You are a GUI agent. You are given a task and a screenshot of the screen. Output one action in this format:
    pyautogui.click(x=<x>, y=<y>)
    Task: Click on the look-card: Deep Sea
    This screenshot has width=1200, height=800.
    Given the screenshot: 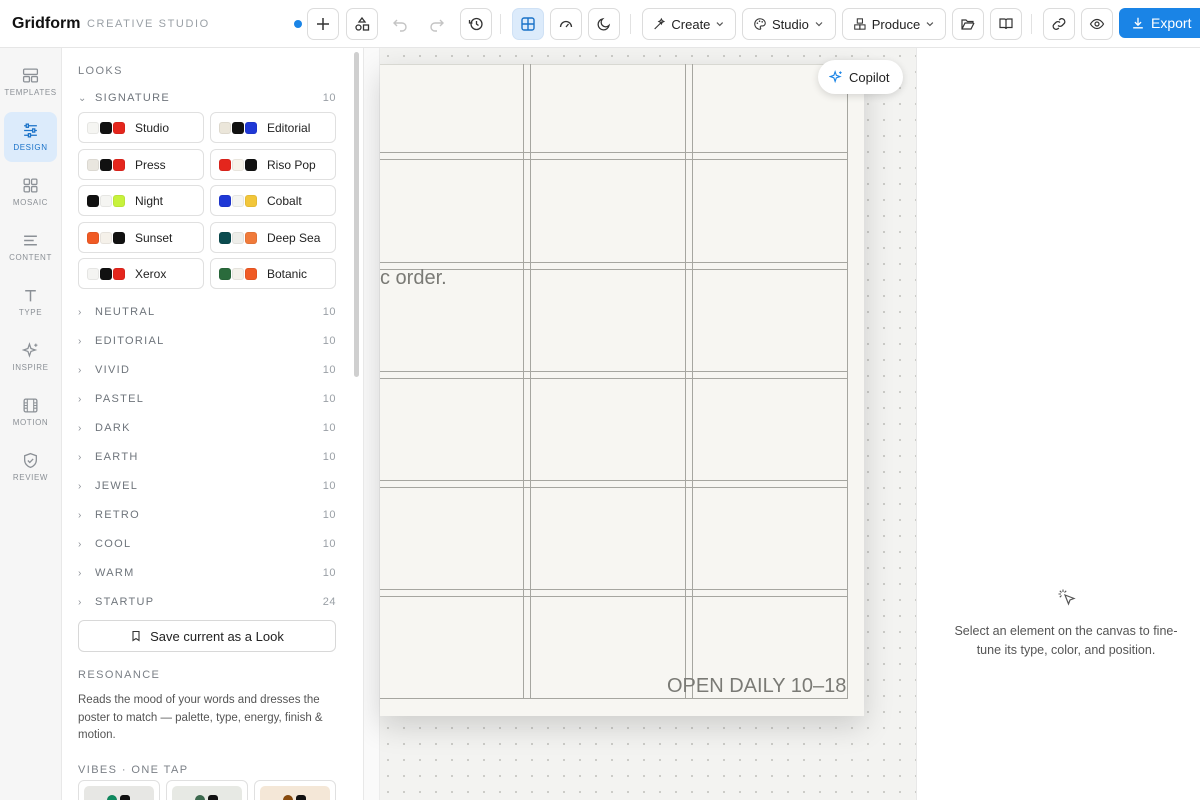 What is the action you would take?
    pyautogui.click(x=273, y=237)
    